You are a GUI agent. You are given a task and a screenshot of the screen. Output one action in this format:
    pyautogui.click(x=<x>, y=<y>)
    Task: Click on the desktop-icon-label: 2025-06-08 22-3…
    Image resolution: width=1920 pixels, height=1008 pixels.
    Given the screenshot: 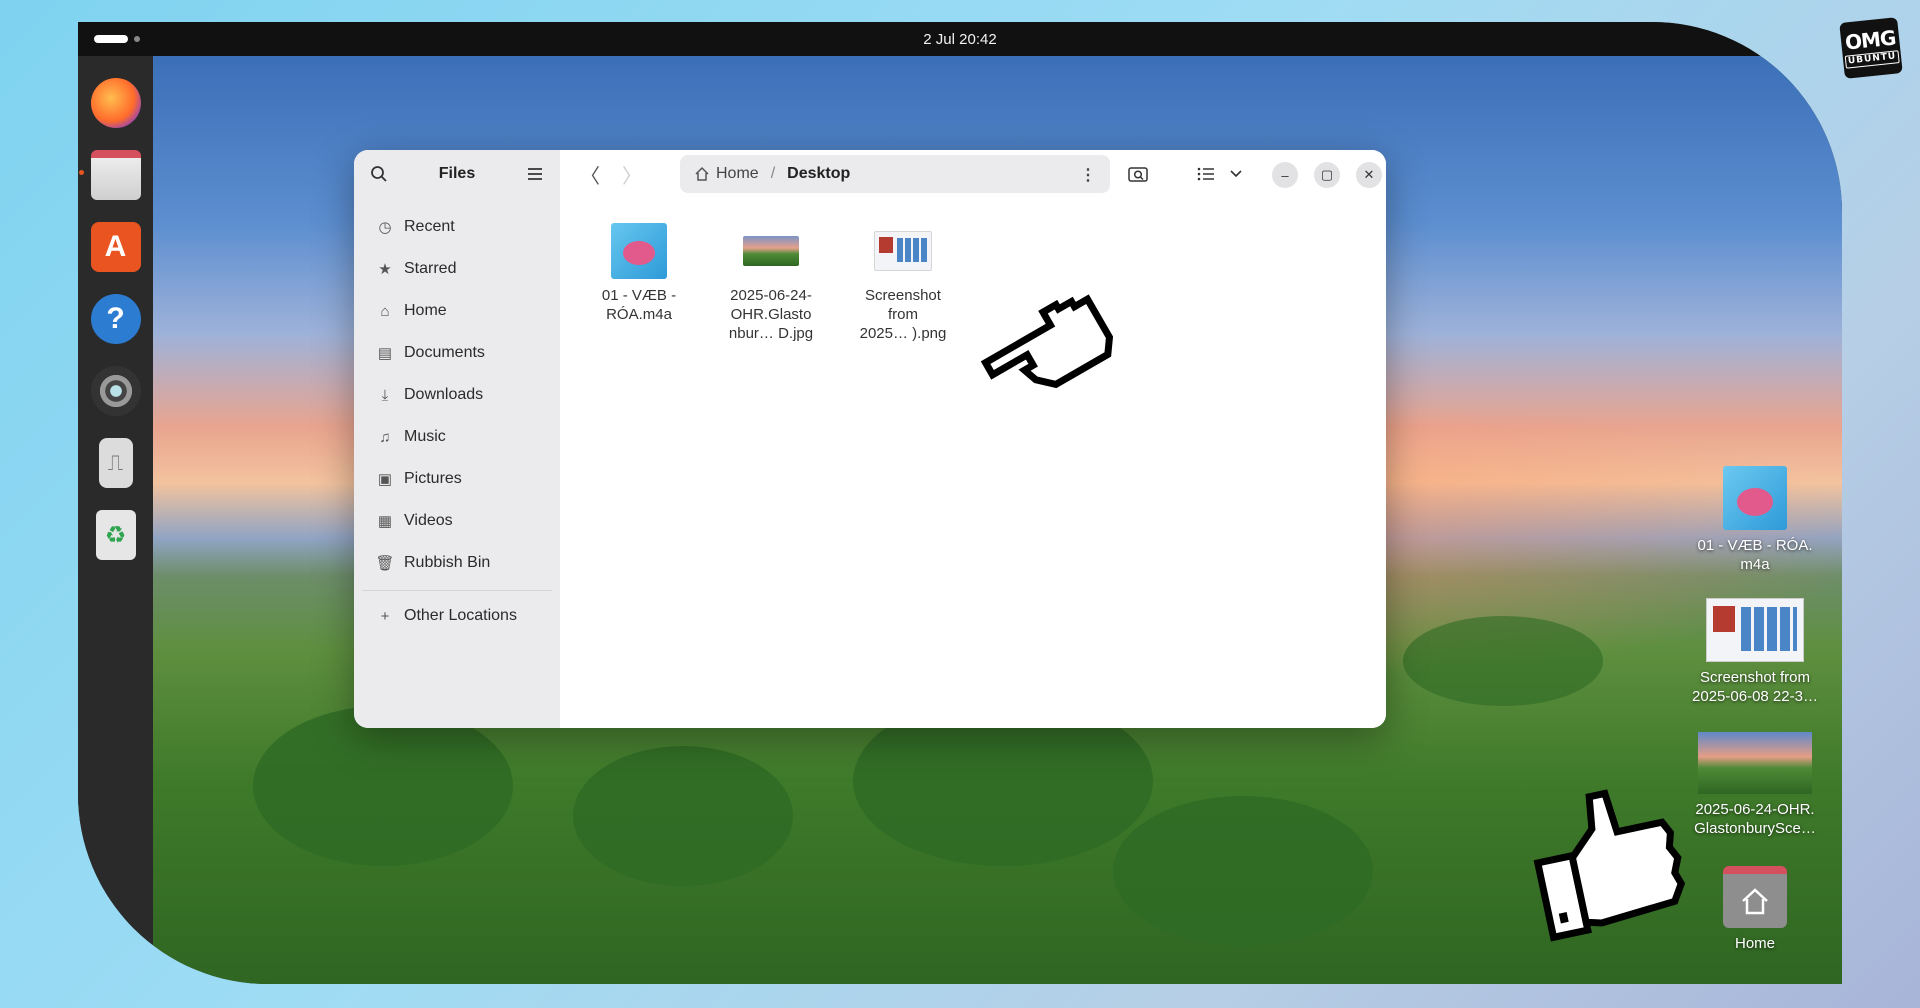 What is the action you would take?
    pyautogui.click(x=1755, y=696)
    